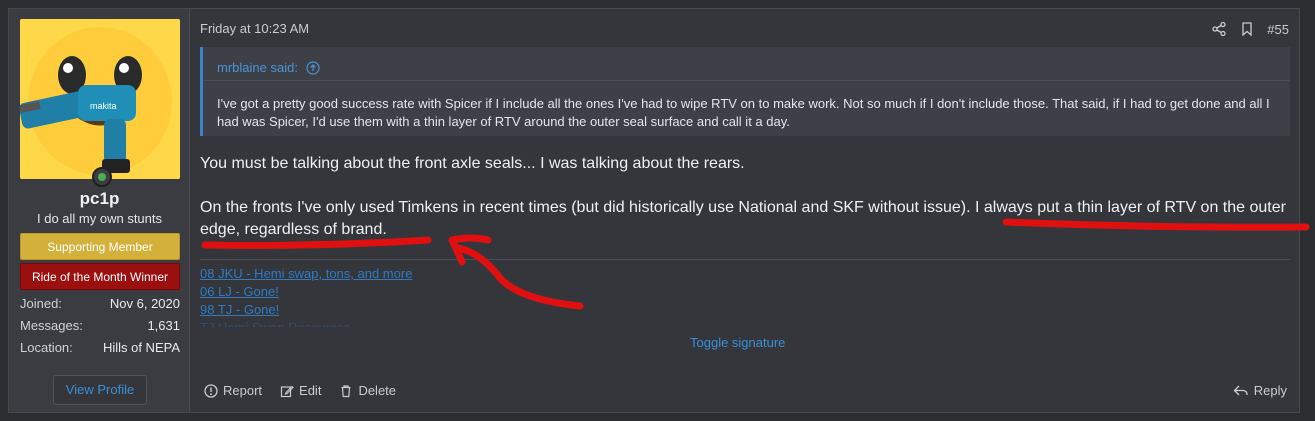 The width and height of the screenshot is (1315, 421). I want to click on svg-text: makita, so click(103, 106).